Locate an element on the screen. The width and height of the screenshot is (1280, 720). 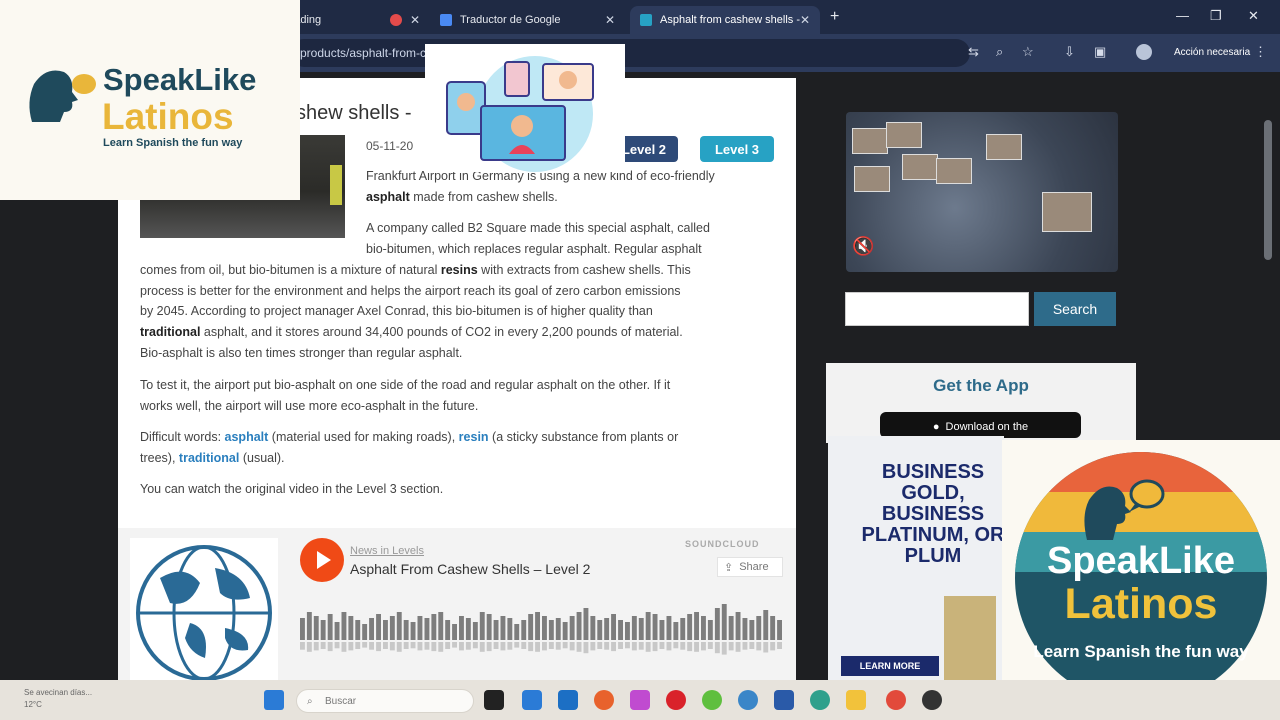
word-icon is located at coordinates (784, 700).